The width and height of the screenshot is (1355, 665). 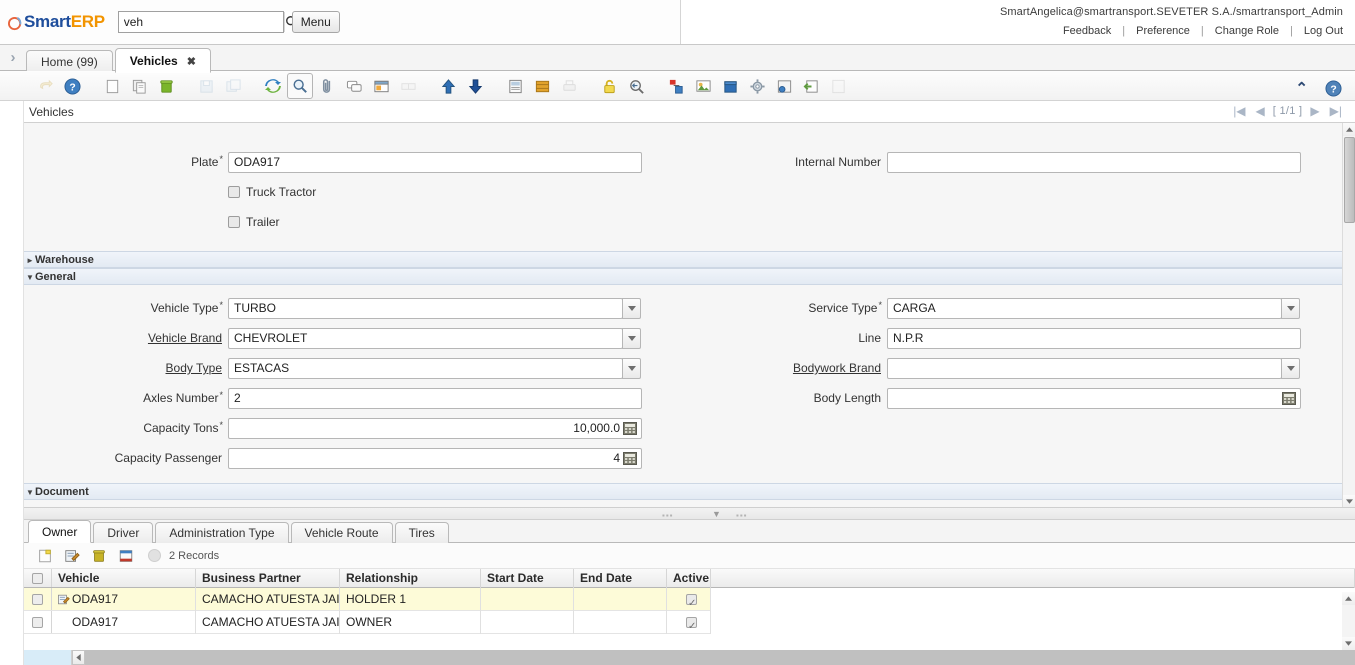 I want to click on scroll-up-icon, so click(x=1349, y=129).